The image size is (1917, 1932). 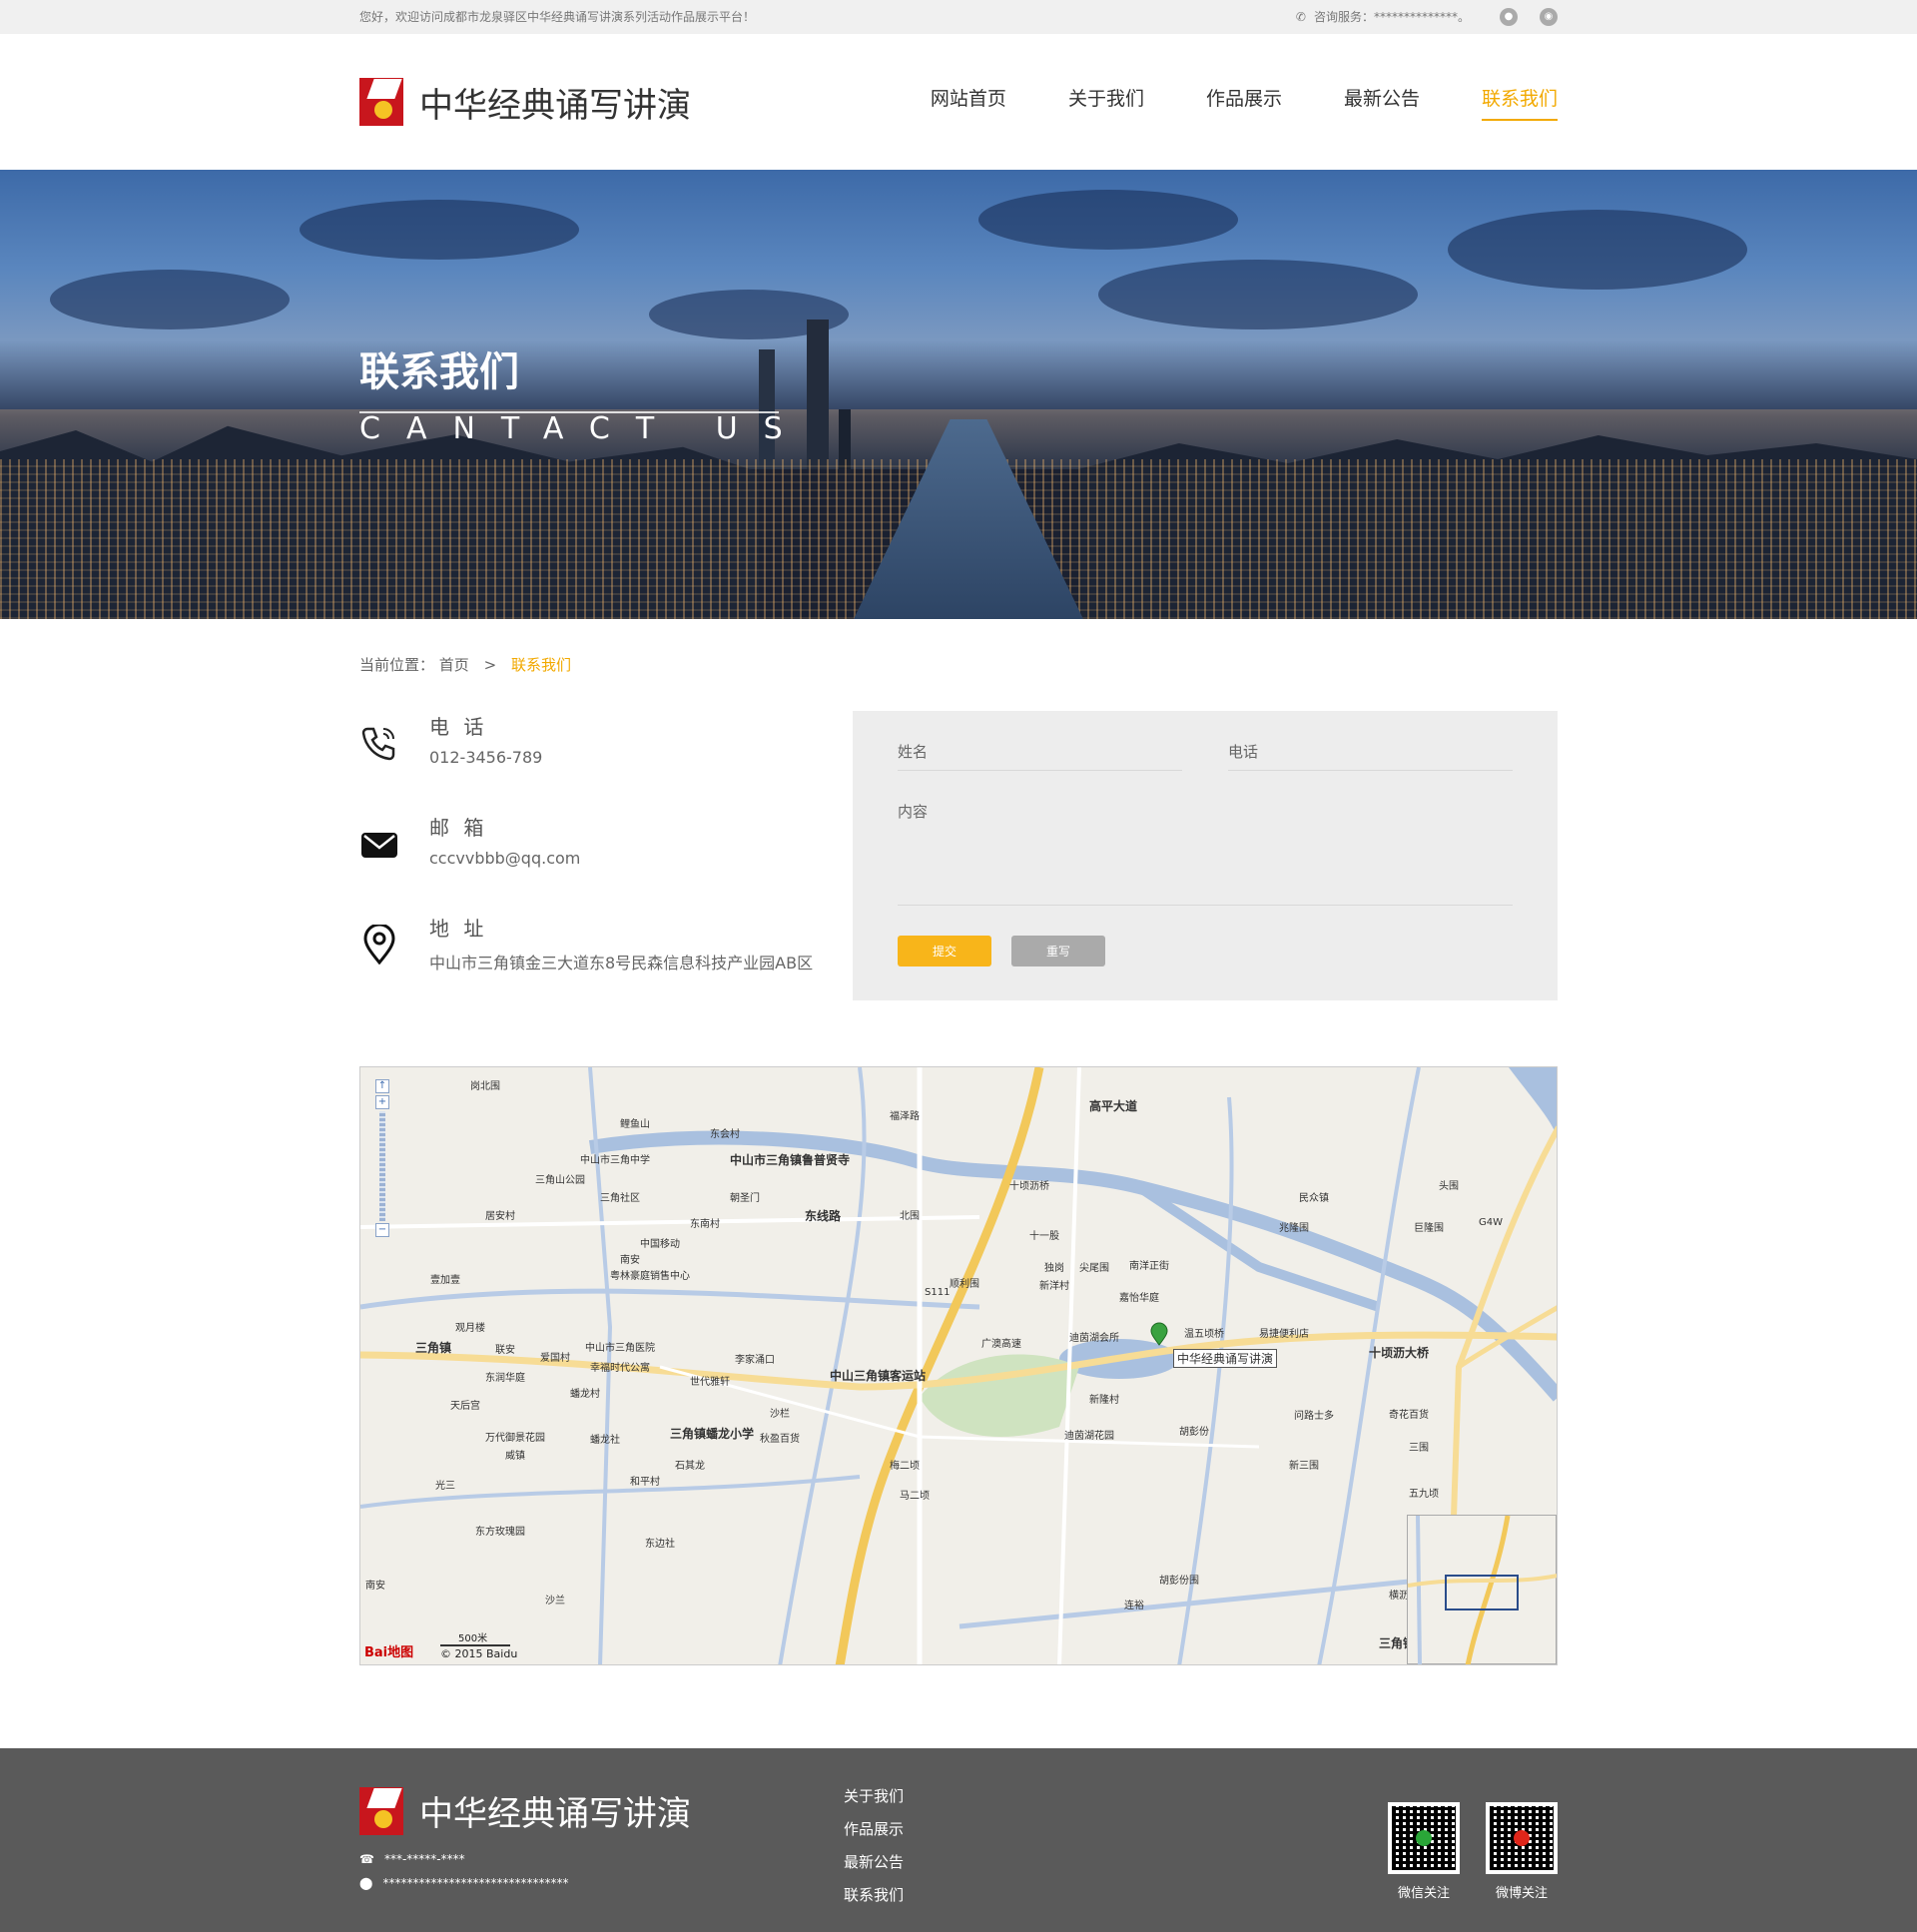 I want to click on nav-item-about: 关于我们, so click(x=1106, y=102).